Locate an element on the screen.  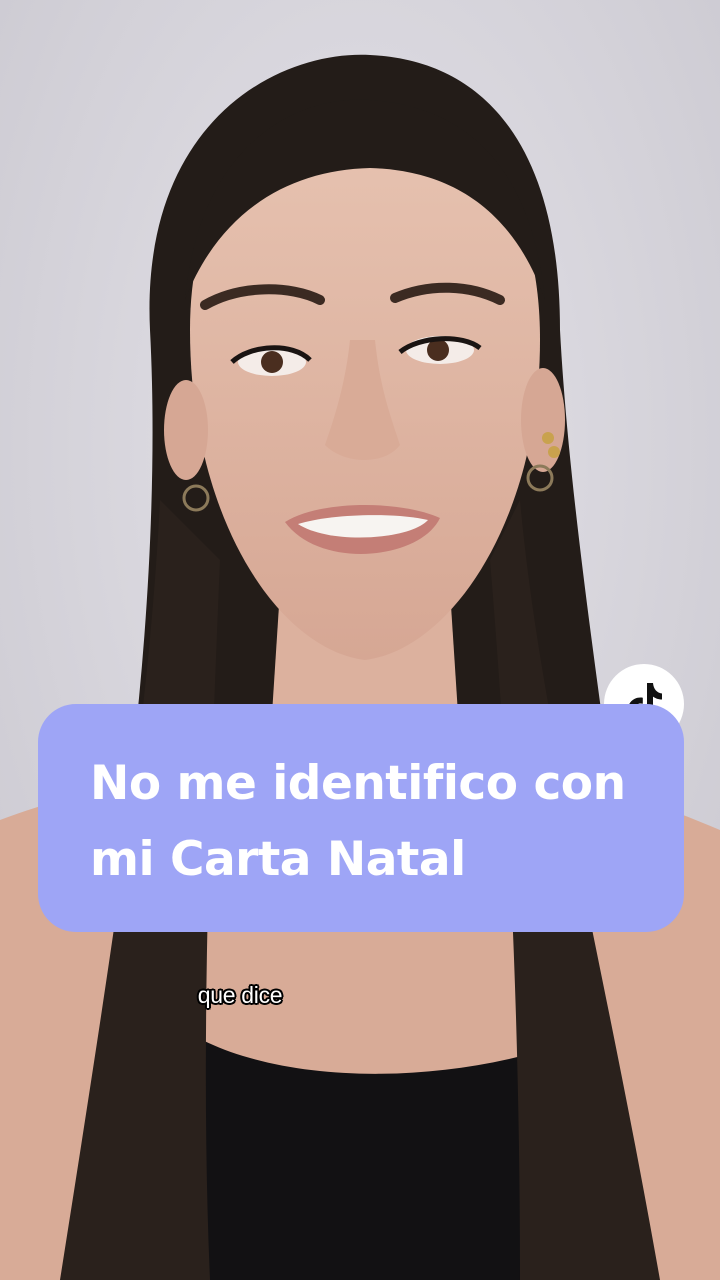
title-line-1: No me identifico con is located at coordinates (358, 783).